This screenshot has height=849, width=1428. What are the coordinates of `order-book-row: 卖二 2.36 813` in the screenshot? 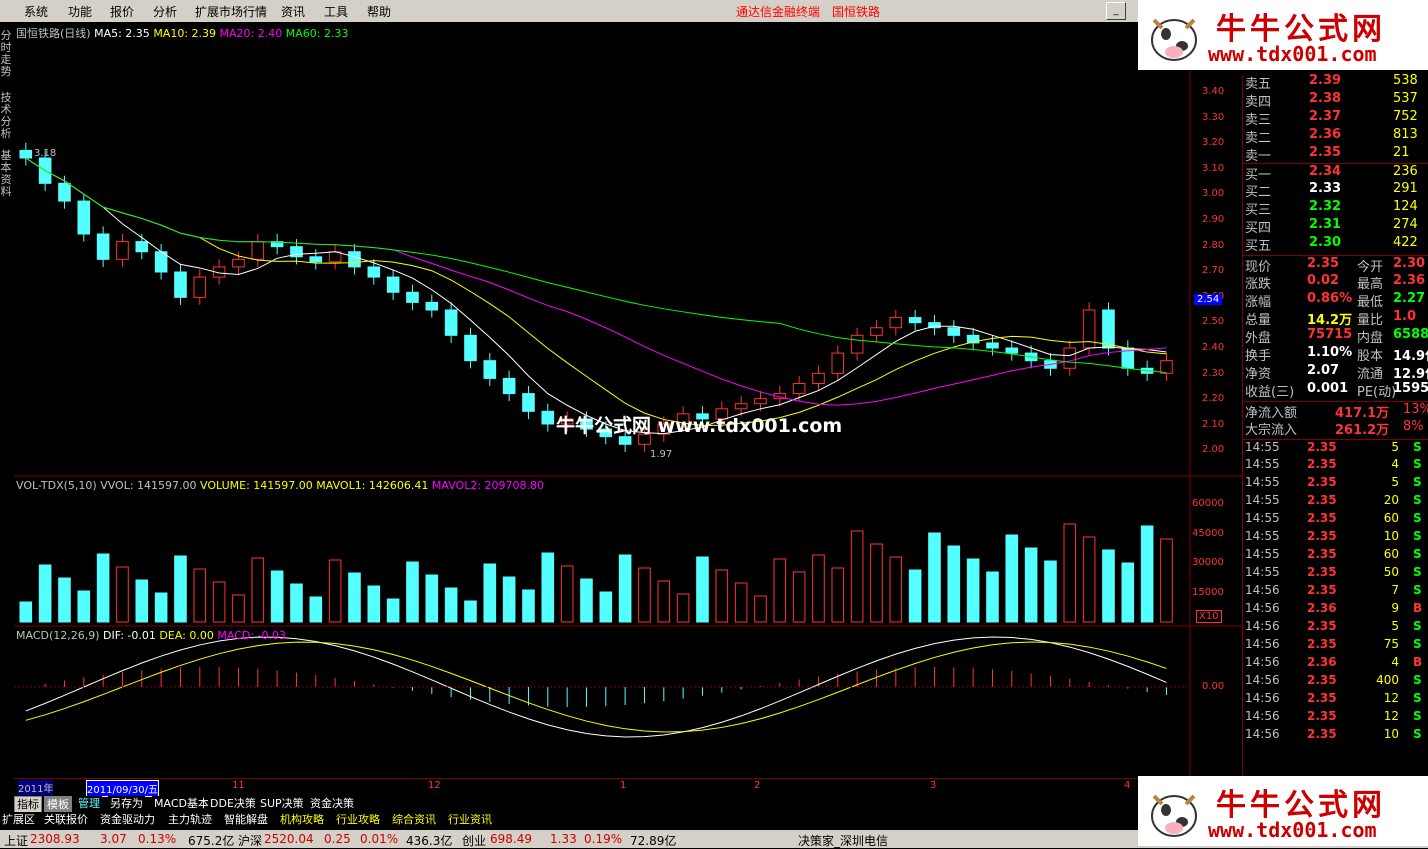 It's located at (1335, 136).